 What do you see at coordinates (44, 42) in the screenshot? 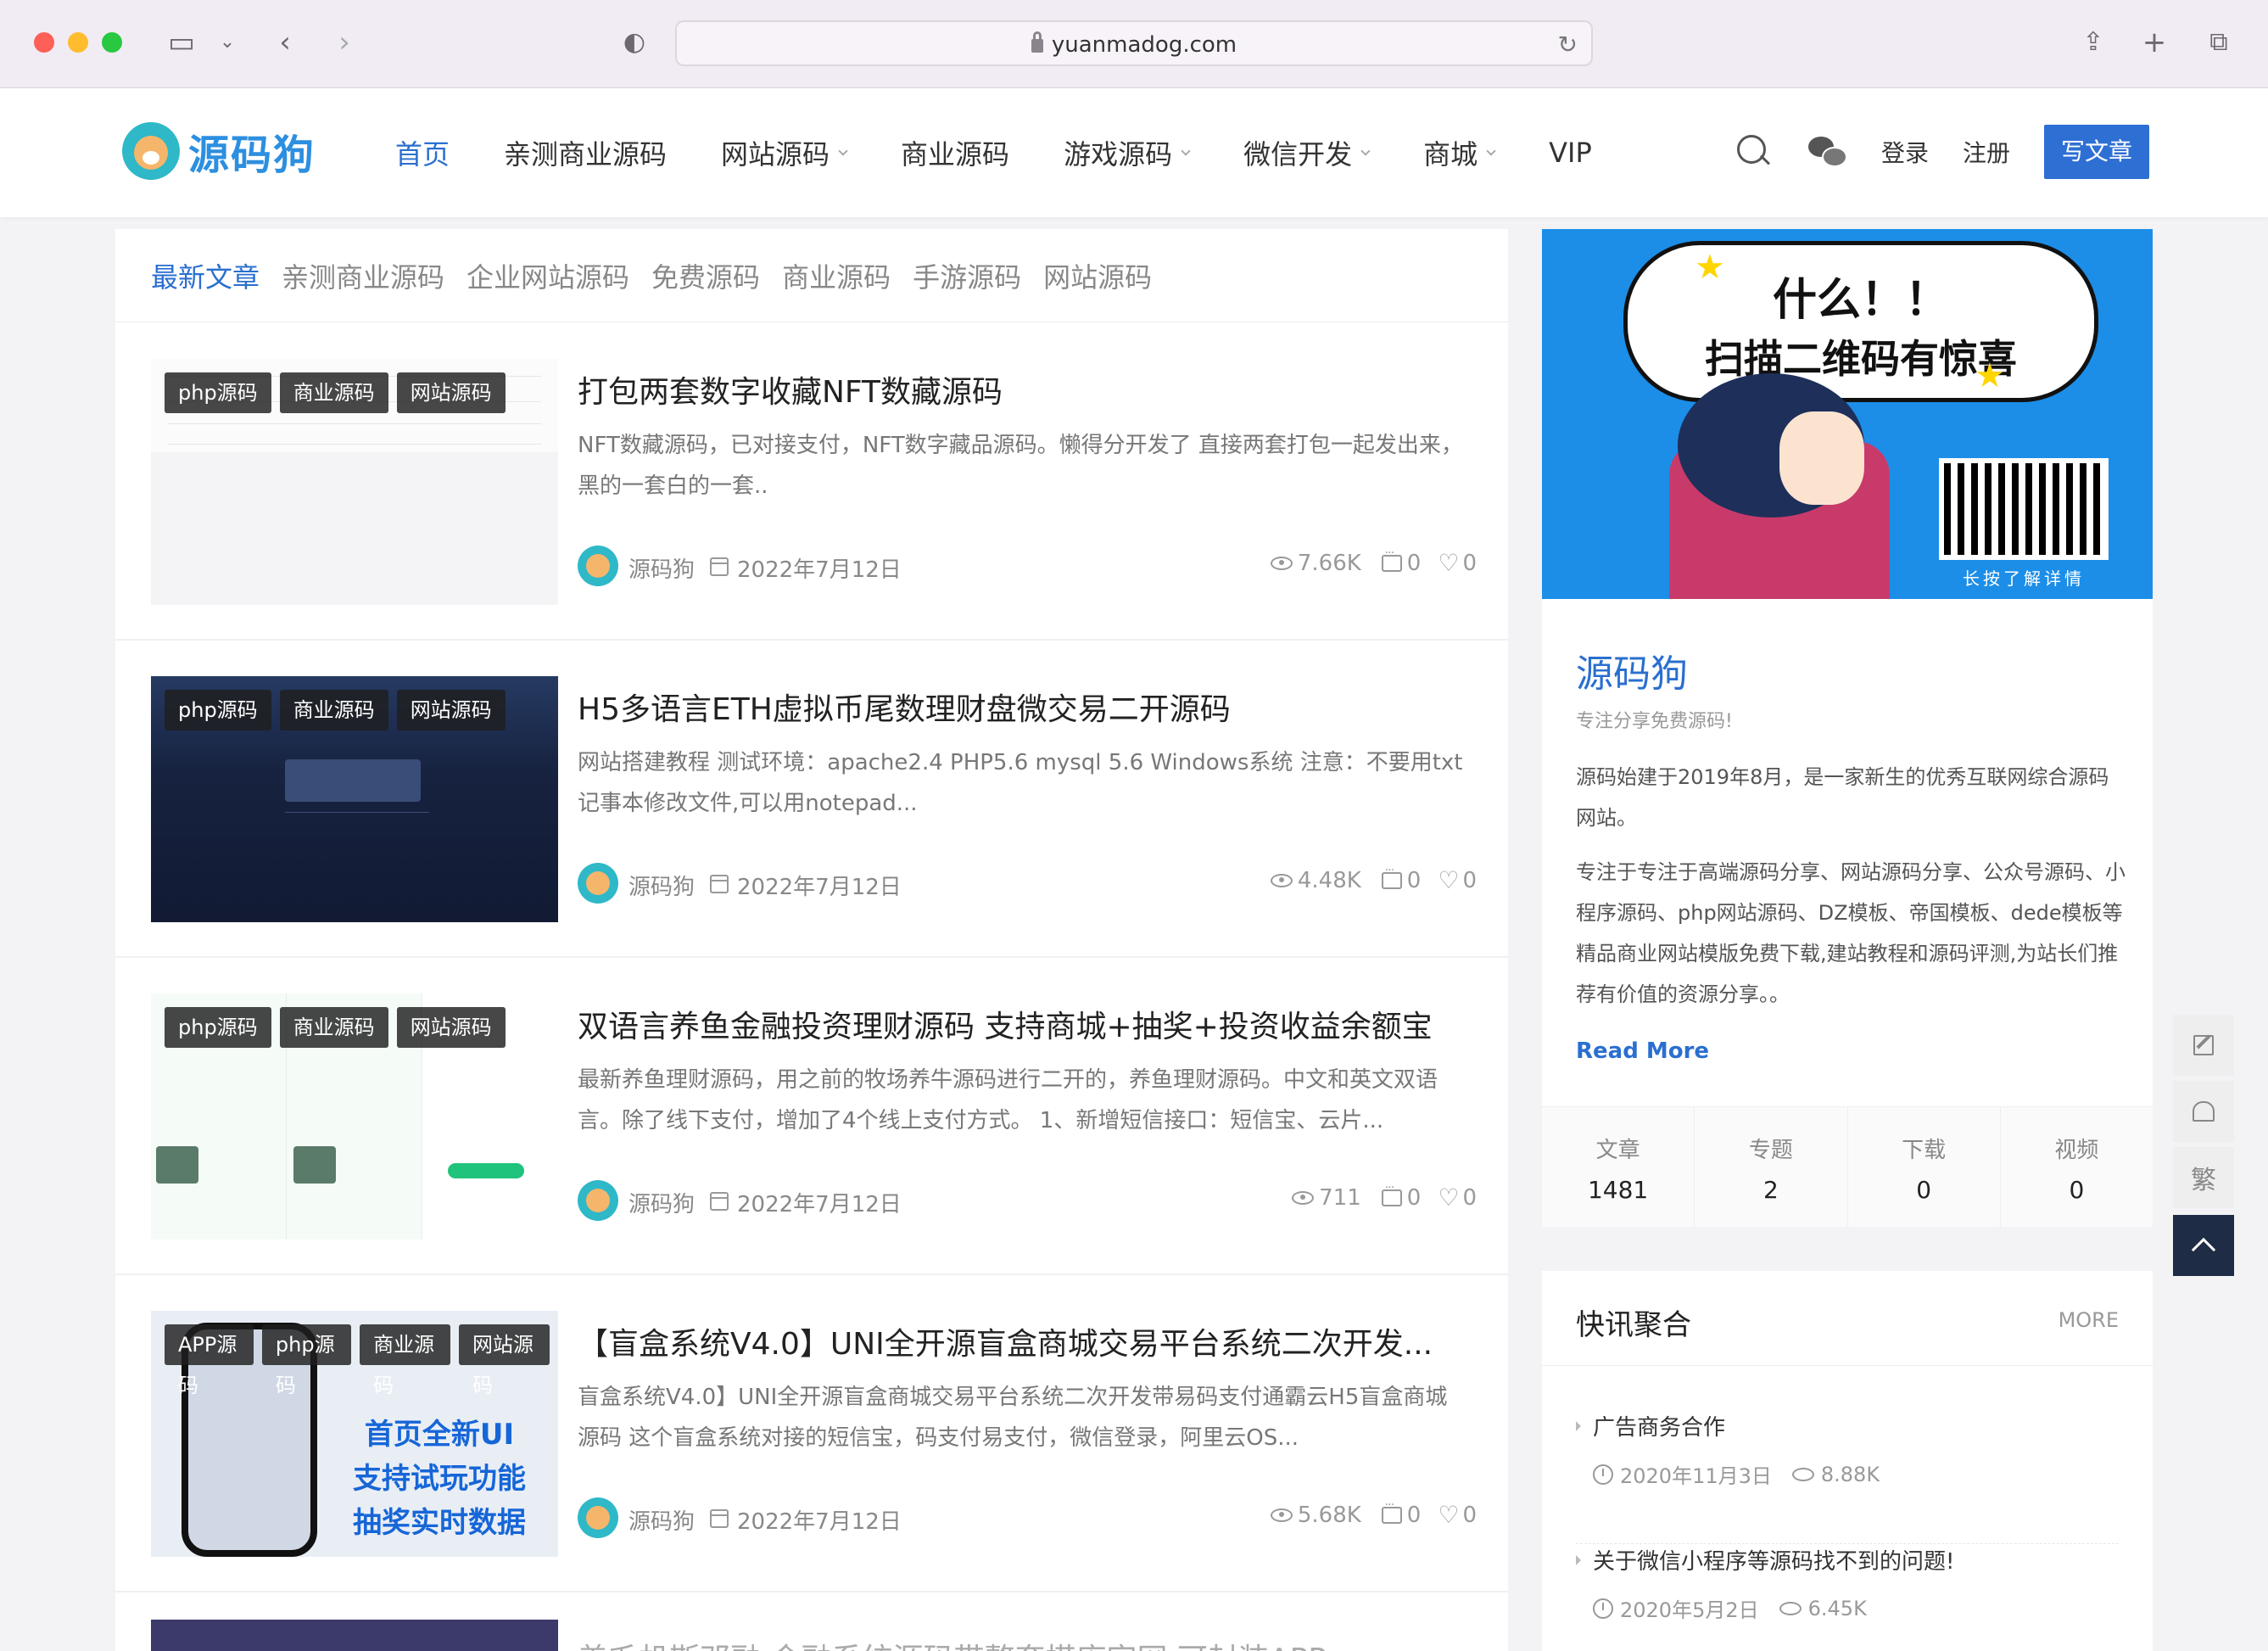
I see `close-window-button` at bounding box center [44, 42].